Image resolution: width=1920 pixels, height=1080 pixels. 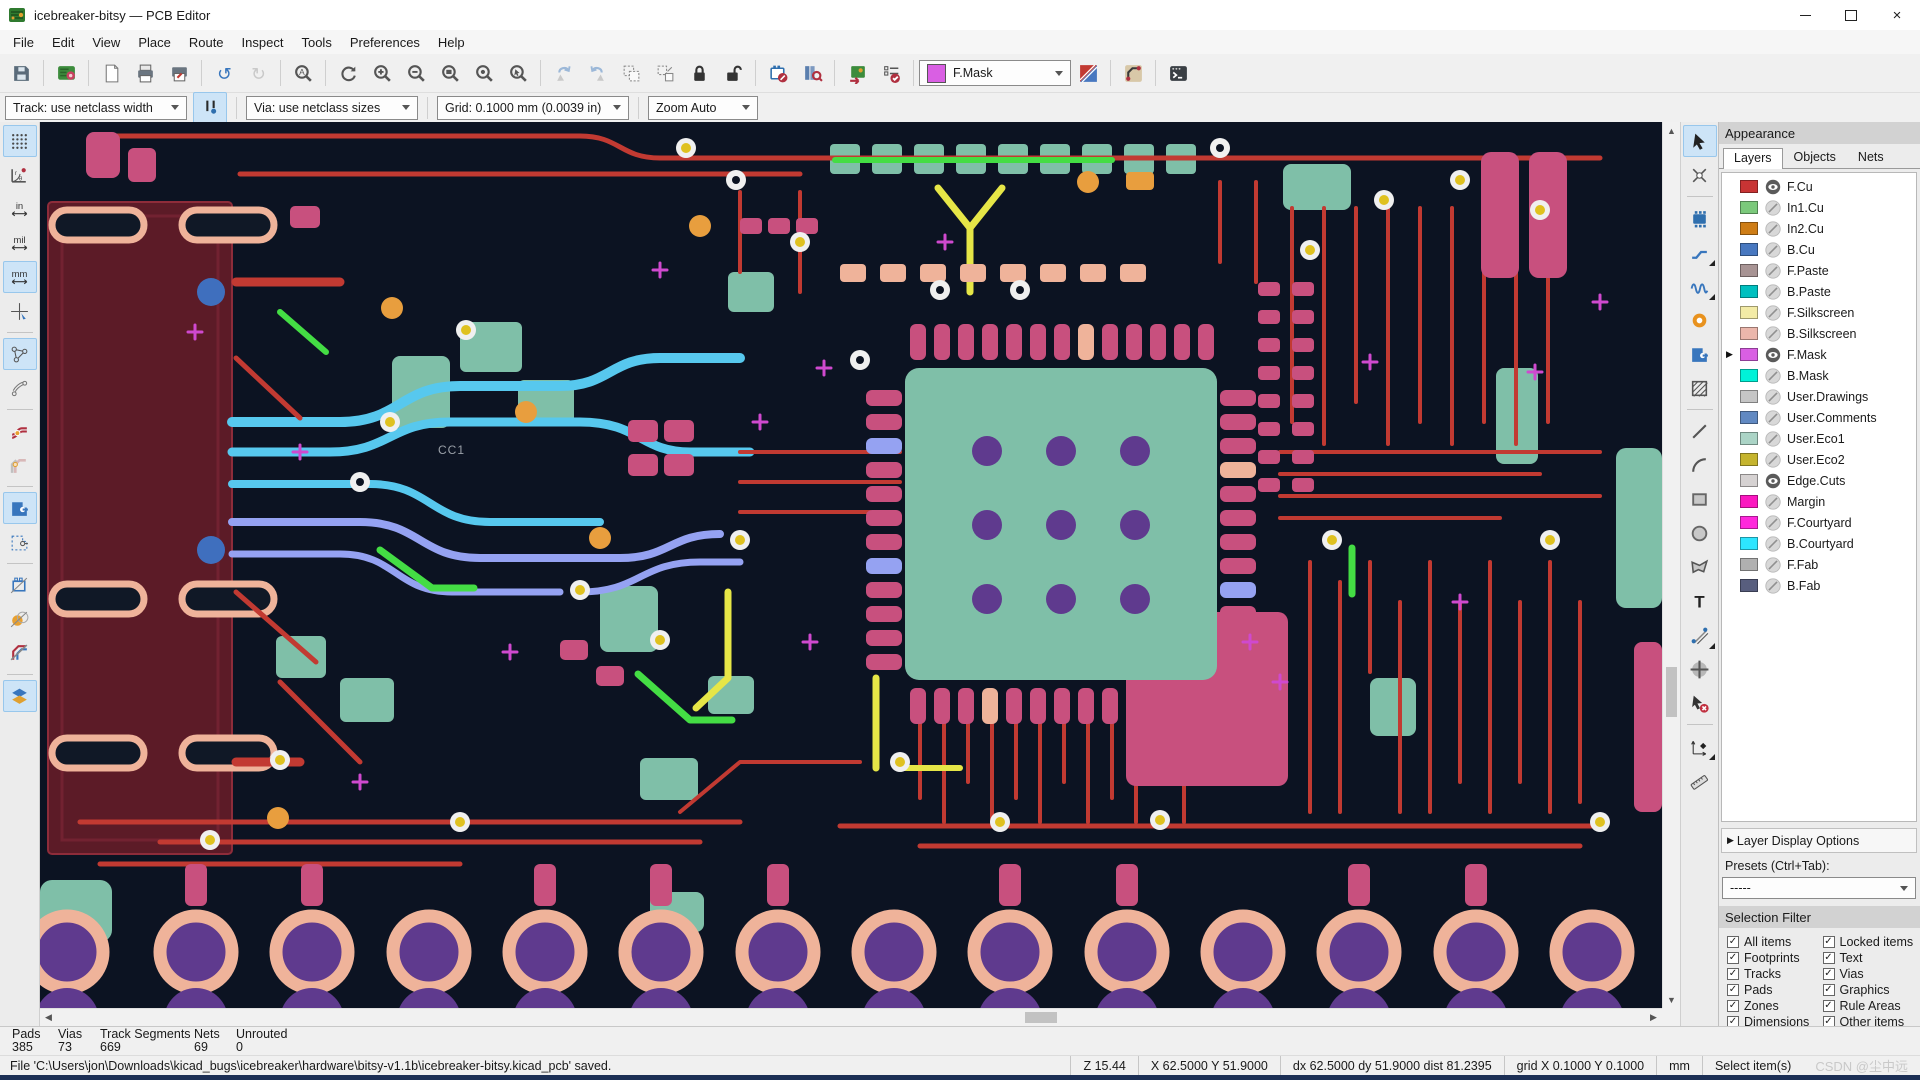 What do you see at coordinates (20, 243) in the screenshot?
I see `units-mils-button: mil` at bounding box center [20, 243].